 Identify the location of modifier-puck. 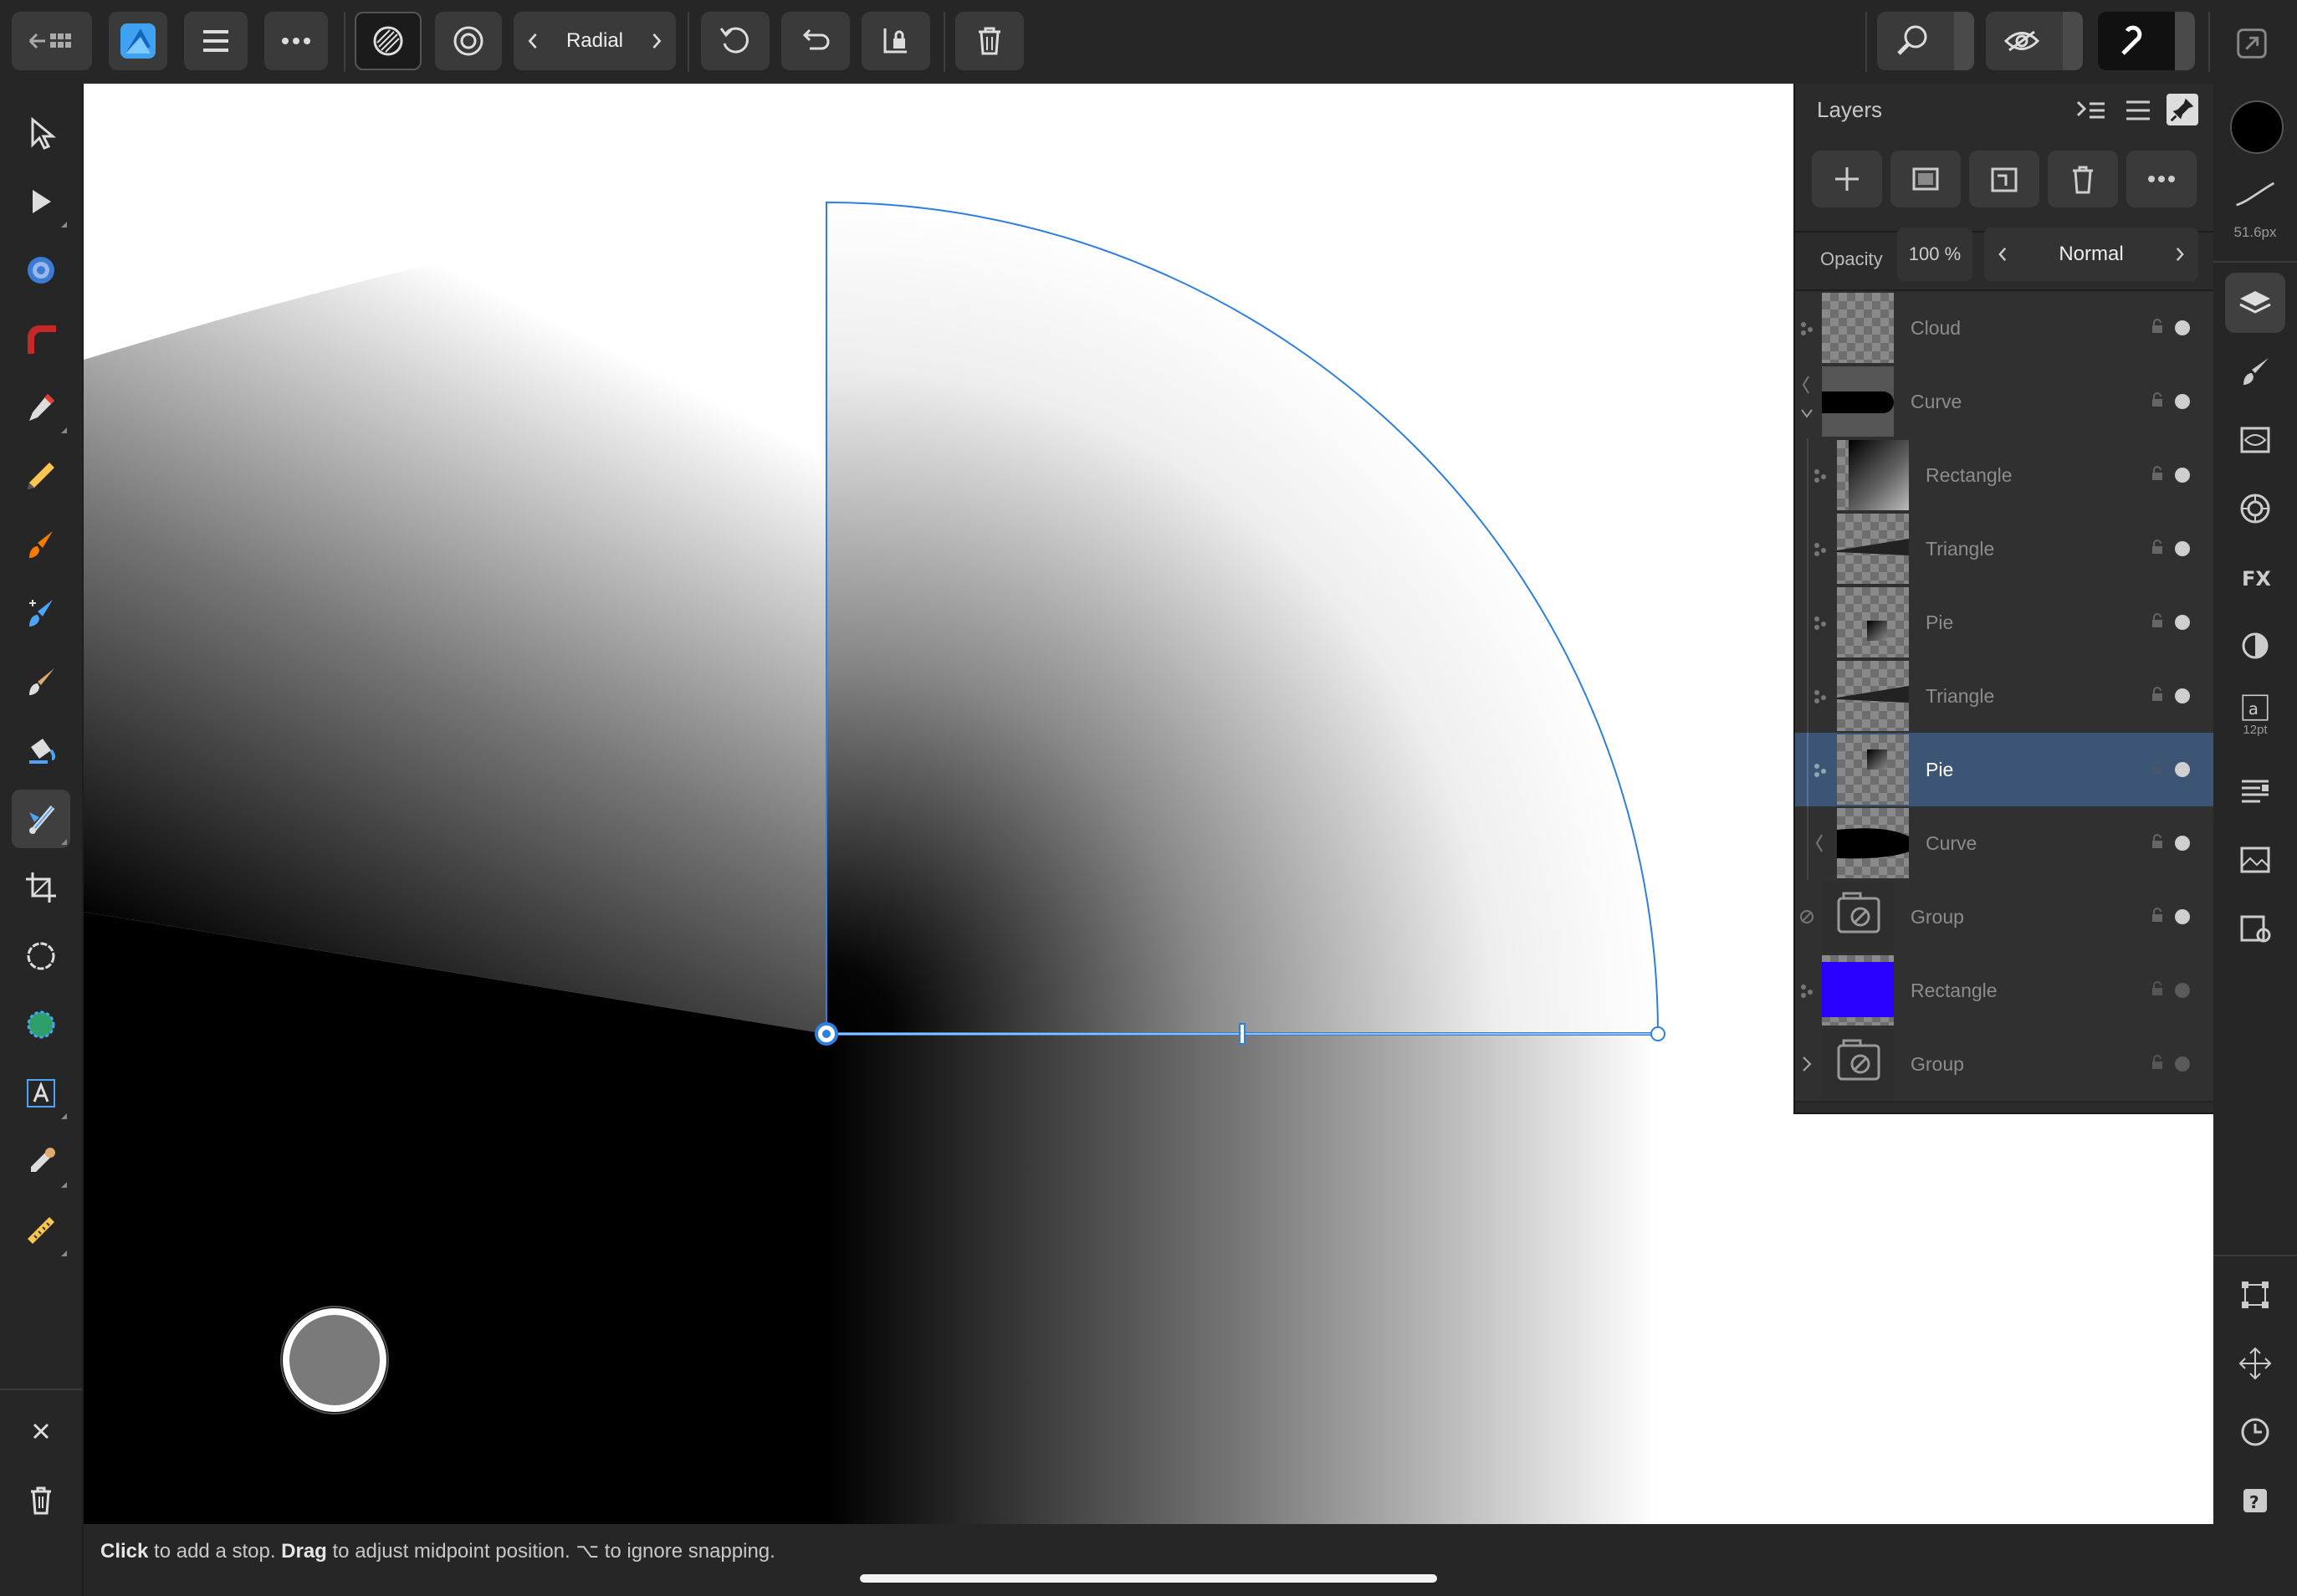
(334, 1360).